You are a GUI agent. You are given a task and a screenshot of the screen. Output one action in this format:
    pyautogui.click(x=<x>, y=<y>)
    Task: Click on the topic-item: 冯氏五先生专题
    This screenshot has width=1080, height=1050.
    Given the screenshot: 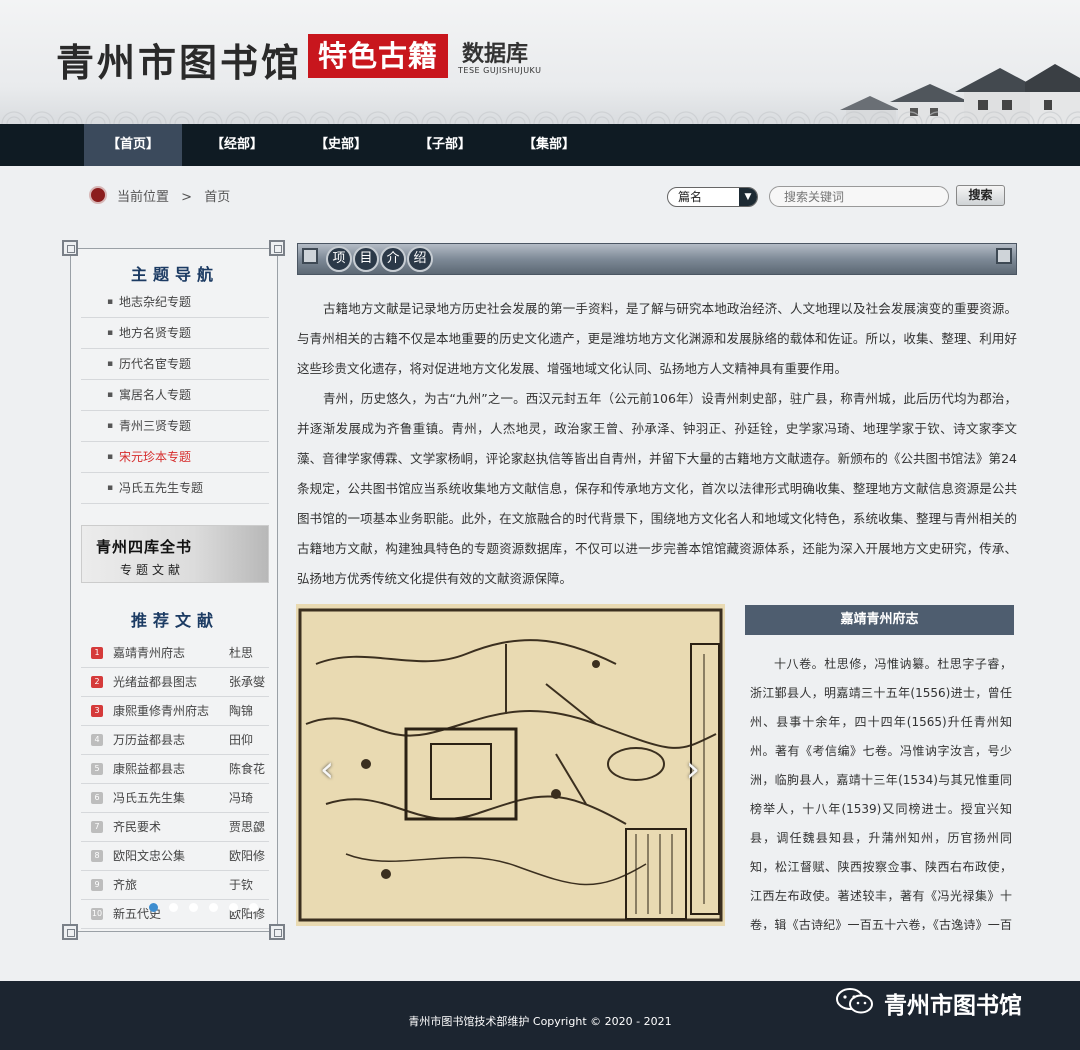 What is the action you would take?
    pyautogui.click(x=175, y=488)
    